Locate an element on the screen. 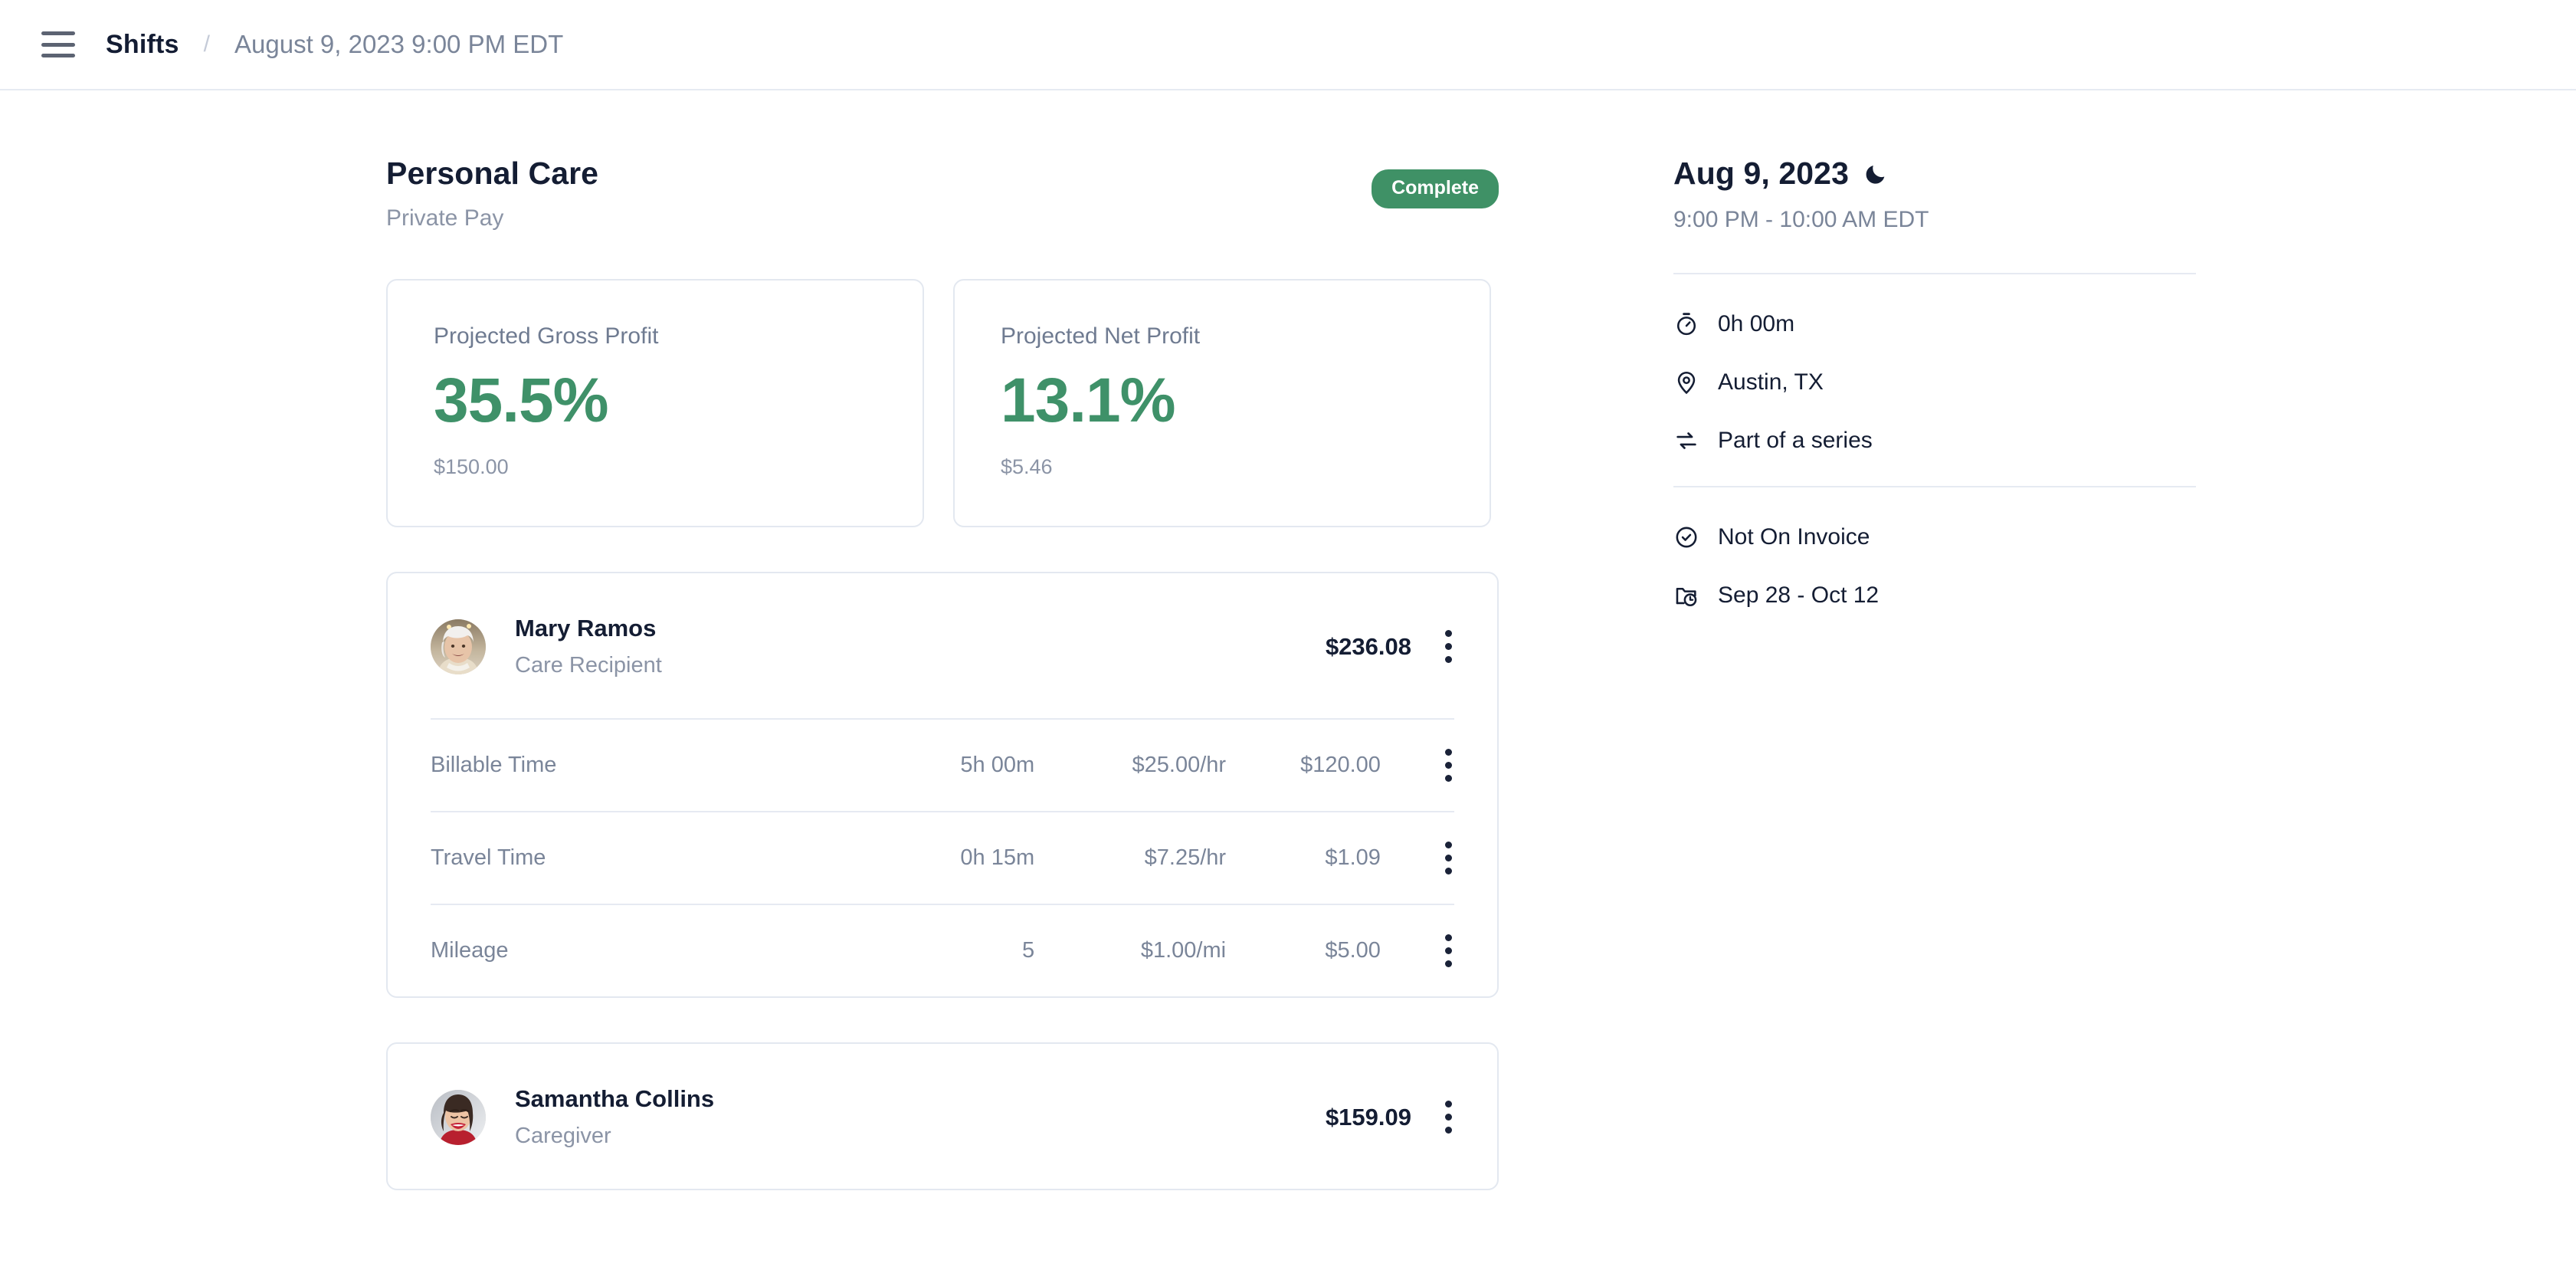  person-card: Samantha Collins Caregiver $159.09 is located at coordinates (943, 1116).